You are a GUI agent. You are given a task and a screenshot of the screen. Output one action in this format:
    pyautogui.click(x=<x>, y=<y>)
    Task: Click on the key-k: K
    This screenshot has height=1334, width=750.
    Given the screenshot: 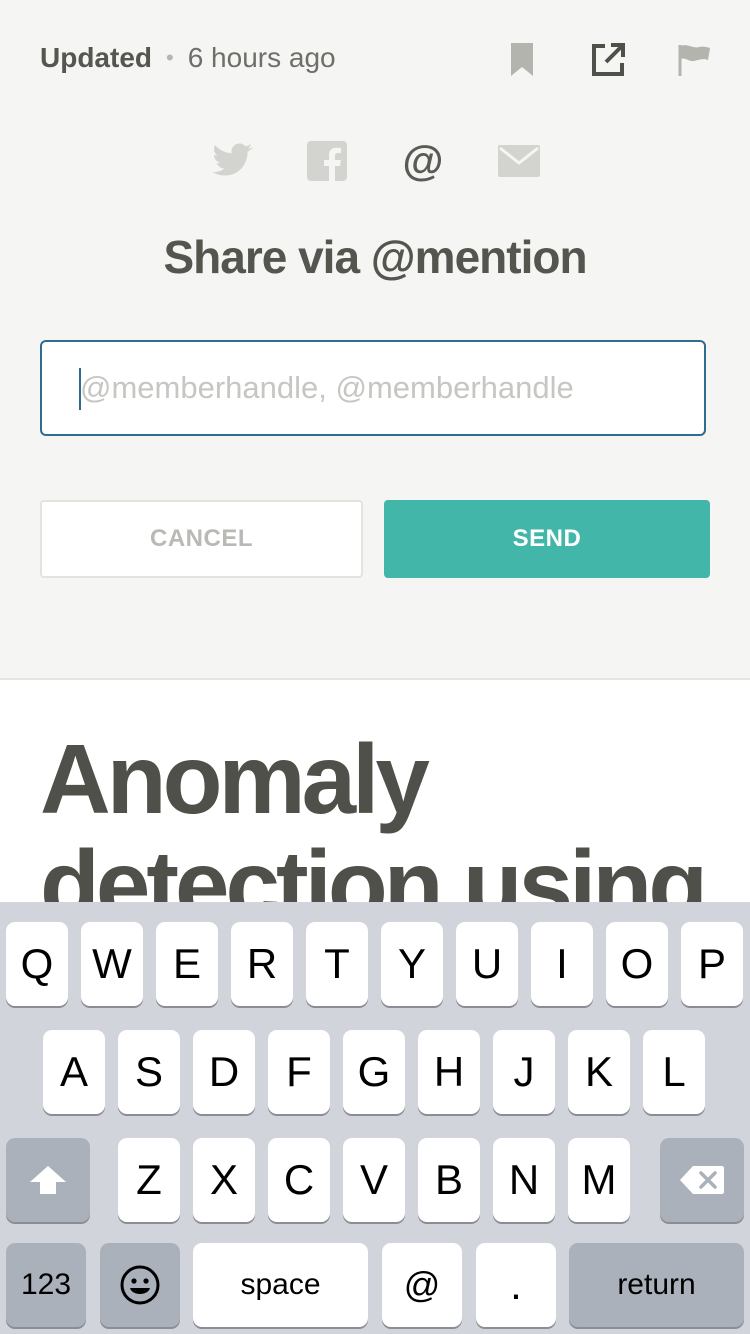 What is the action you would take?
    pyautogui.click(x=599, y=1072)
    